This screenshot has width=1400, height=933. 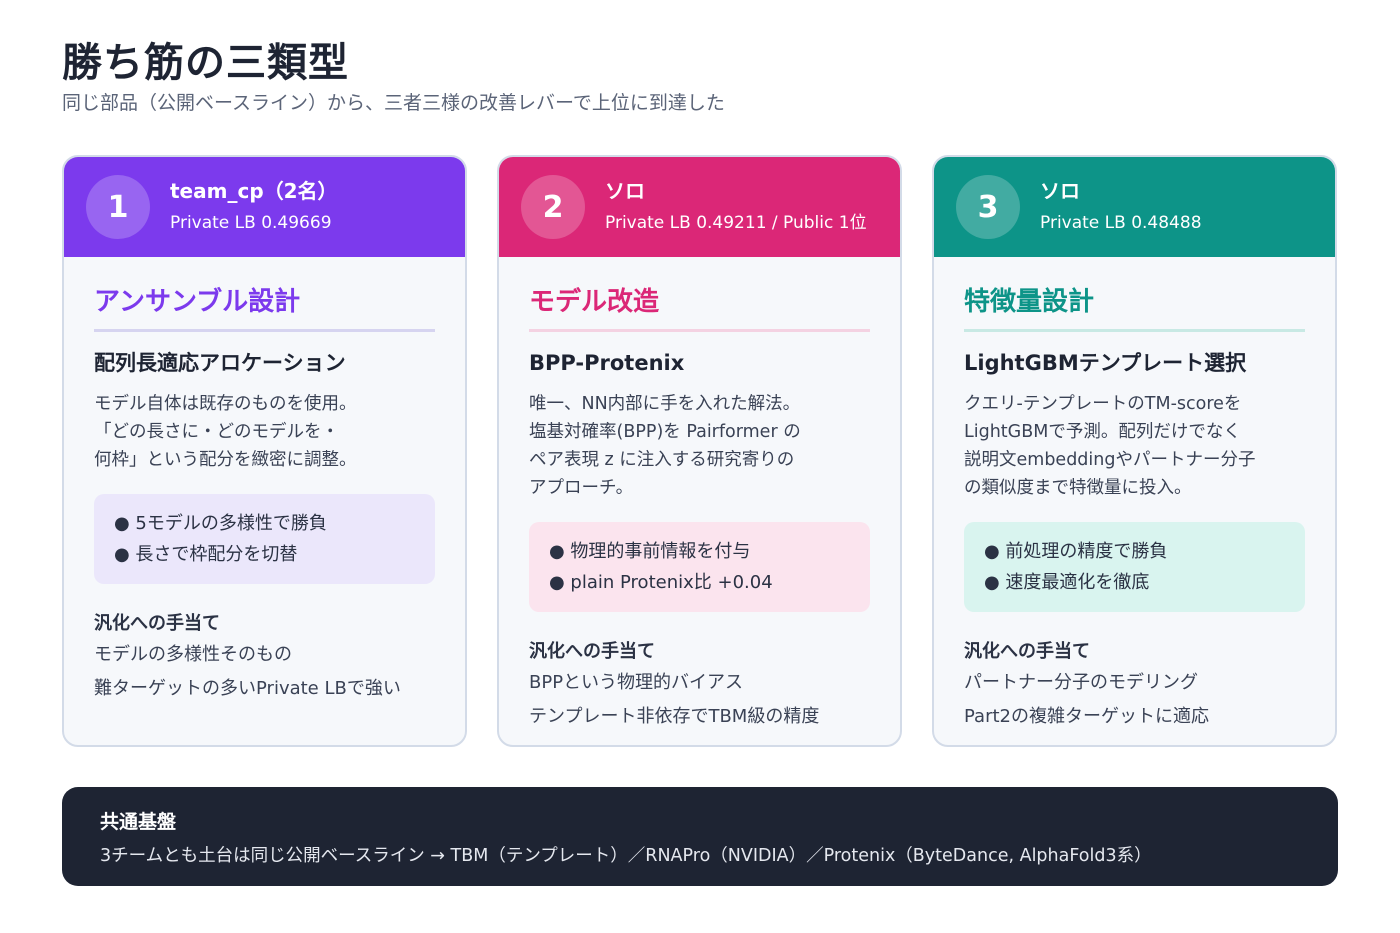 What do you see at coordinates (205, 63) in the screenshot?
I see `page-title: 勝ち筋の三類型` at bounding box center [205, 63].